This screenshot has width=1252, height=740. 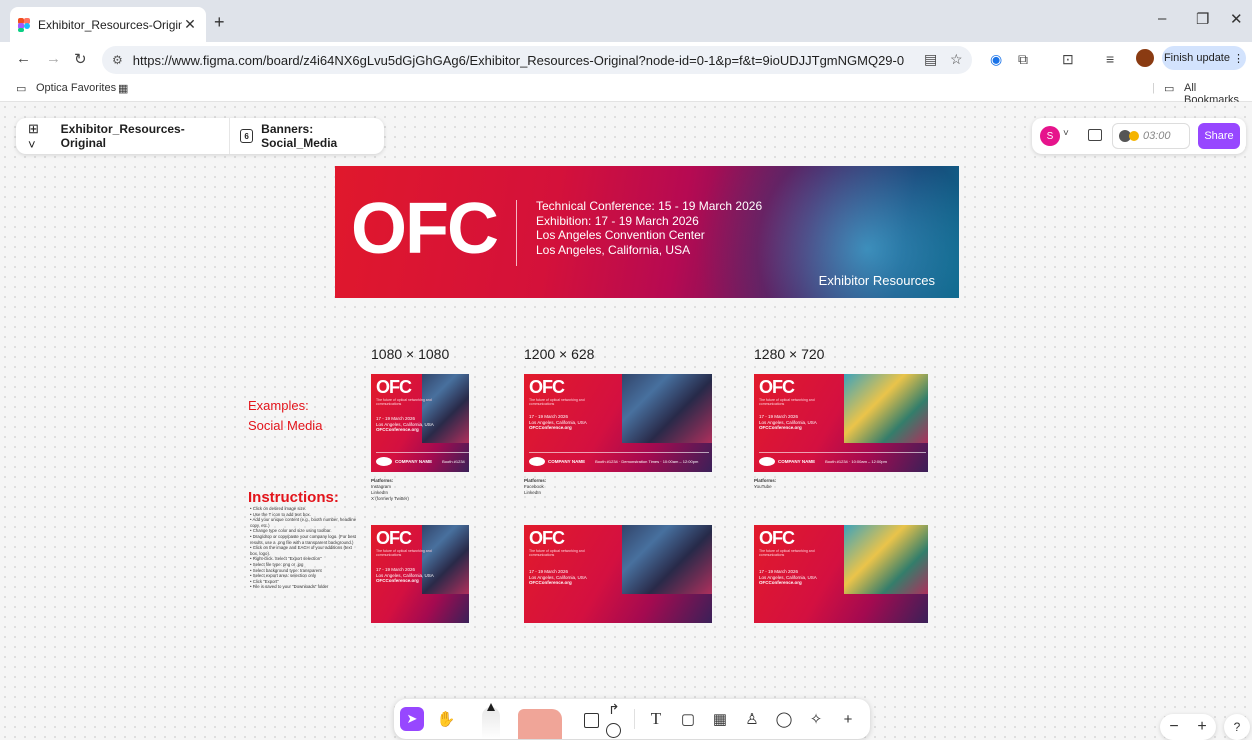 I want to click on finish-update-button: Finish update ⋮, so click(x=1204, y=58).